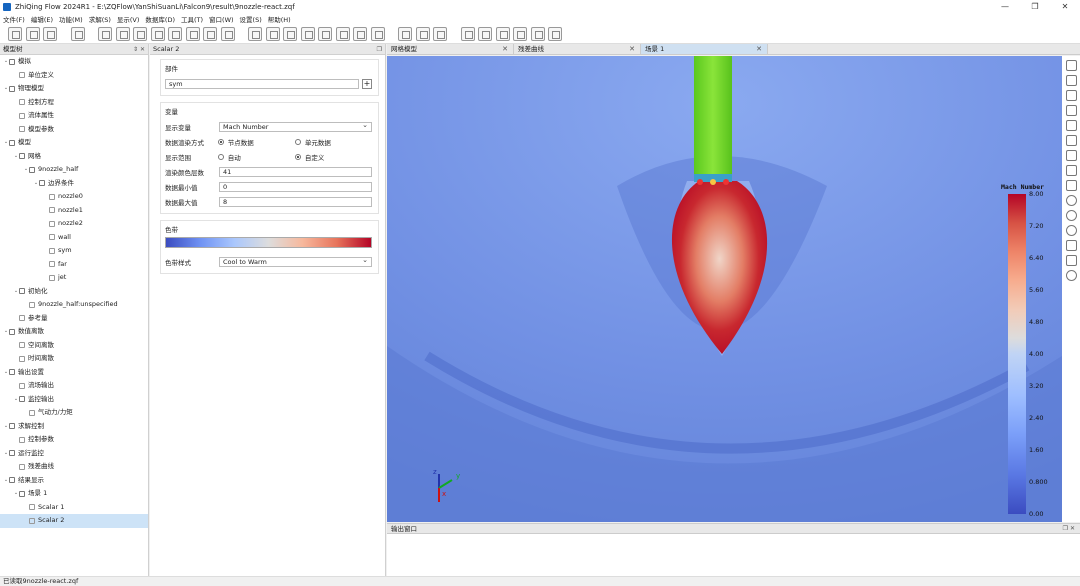 The image size is (1080, 586). Describe the element at coordinates (105, 33) in the screenshot. I see `mesh-tool-1-icon` at that location.